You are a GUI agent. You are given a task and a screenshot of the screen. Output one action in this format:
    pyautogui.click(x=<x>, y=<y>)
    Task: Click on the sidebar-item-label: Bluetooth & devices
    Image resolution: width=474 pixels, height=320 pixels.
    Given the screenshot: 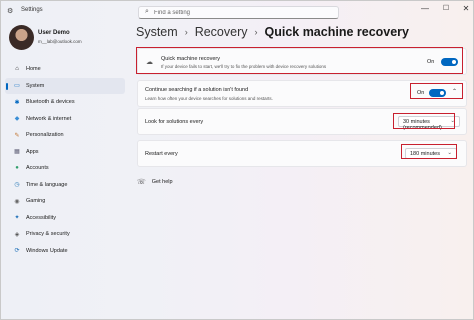 What is the action you would take?
    pyautogui.click(x=50, y=102)
    